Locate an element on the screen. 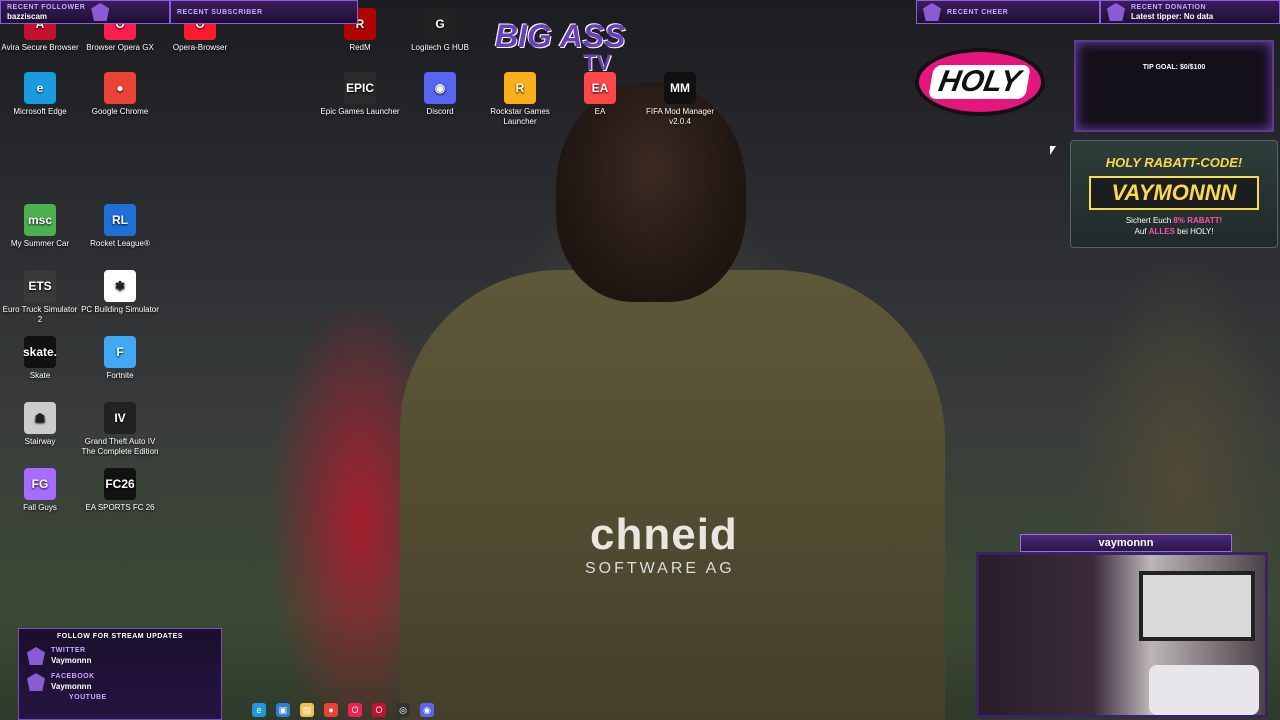 Image resolution: width=1280 pixels, height=720 pixels. app-icon: ETS is located at coordinates (40, 286).